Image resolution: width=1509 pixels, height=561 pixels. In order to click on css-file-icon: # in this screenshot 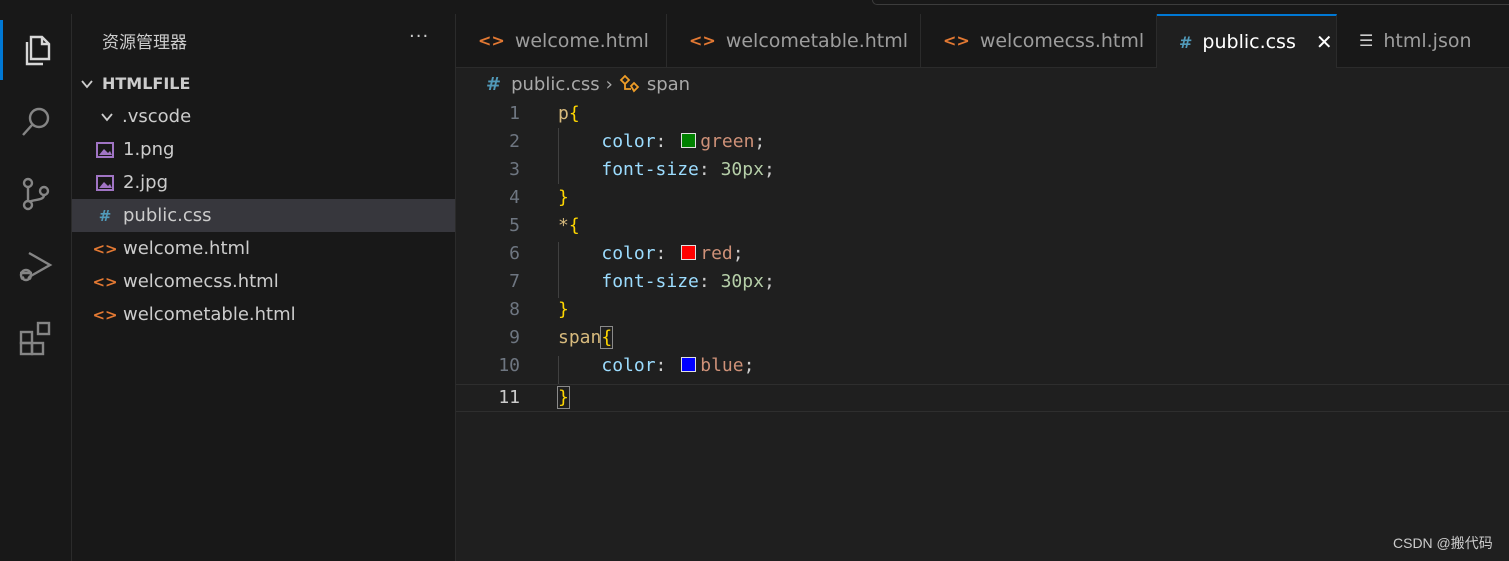, I will do `click(105, 215)`.